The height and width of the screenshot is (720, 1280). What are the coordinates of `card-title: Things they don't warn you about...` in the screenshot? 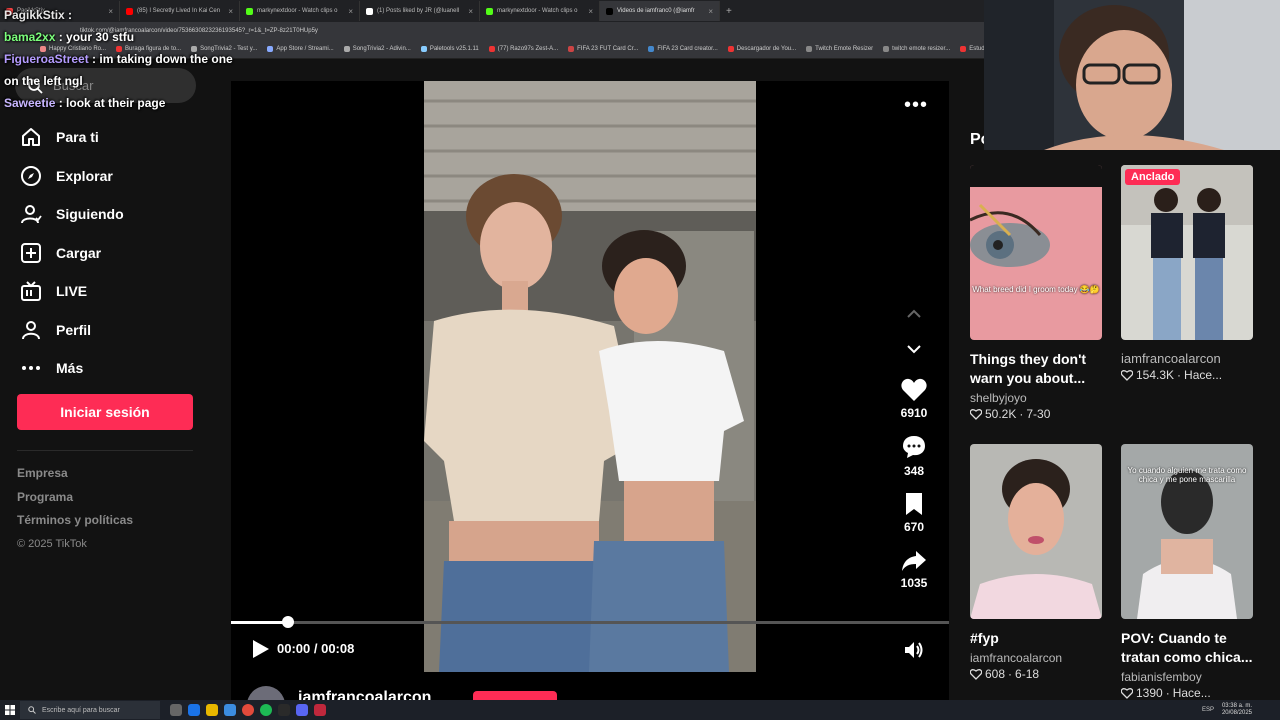 It's located at (1036, 369).